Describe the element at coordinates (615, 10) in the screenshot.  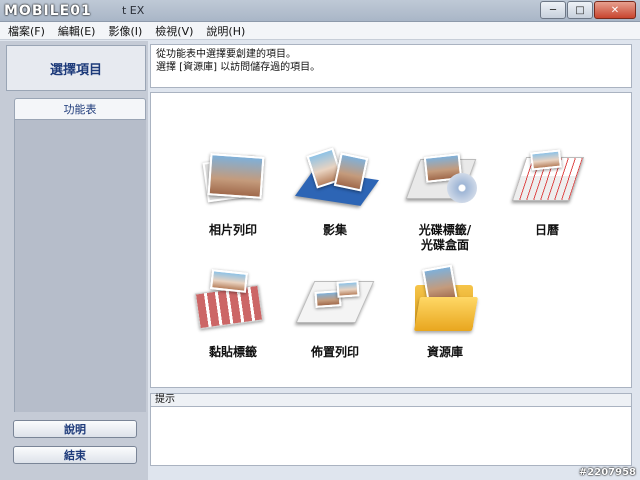
I see `close-button: ✕` at that location.